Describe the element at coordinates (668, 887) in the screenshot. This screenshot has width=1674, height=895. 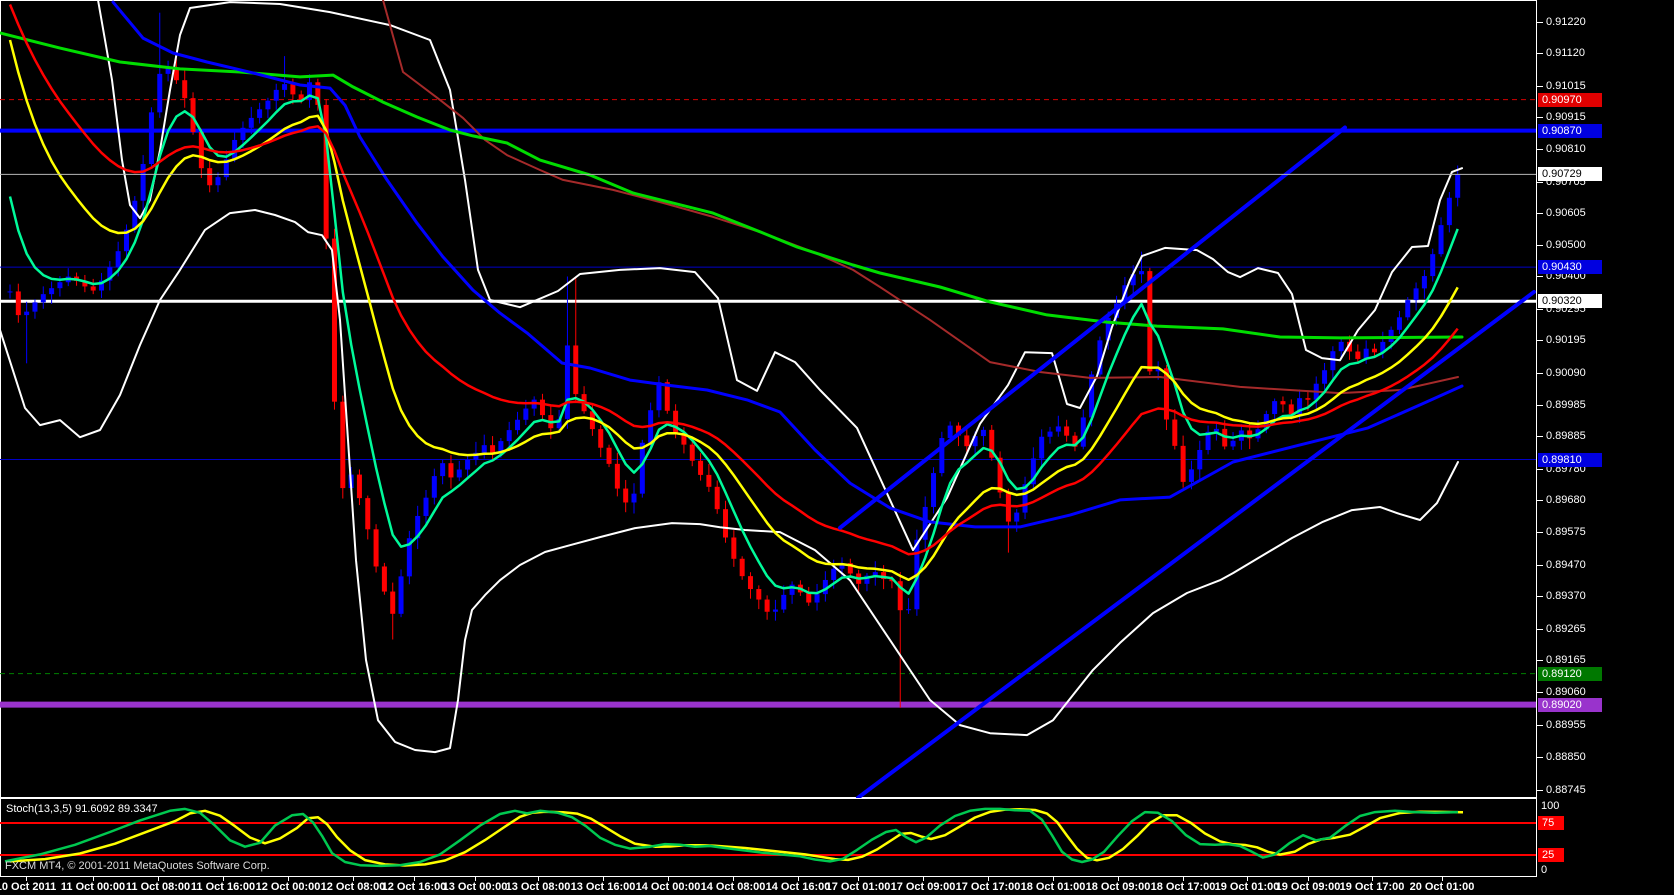
I see `time-tick-label: 14 Oct 00:00` at that location.